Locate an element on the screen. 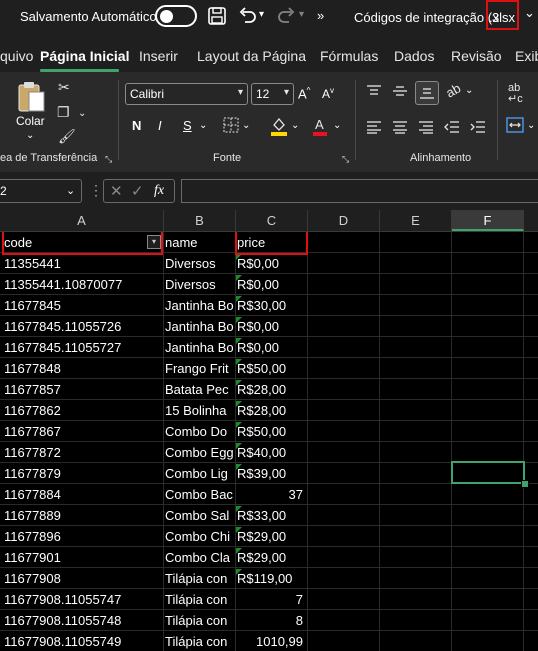 This screenshot has height=651, width=538. cell-name: Combo Sal is located at coordinates (200, 515).